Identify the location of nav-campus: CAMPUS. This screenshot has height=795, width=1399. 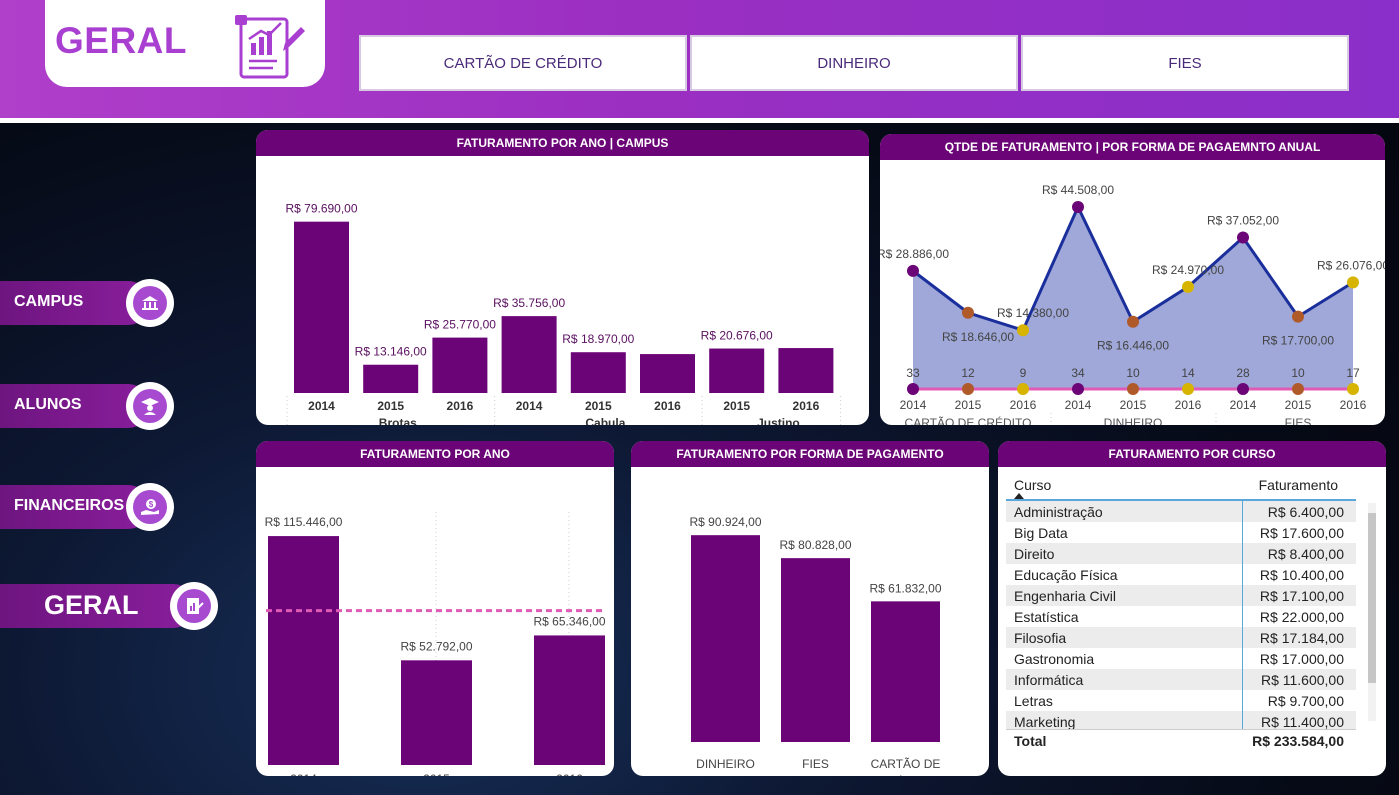
(90, 303).